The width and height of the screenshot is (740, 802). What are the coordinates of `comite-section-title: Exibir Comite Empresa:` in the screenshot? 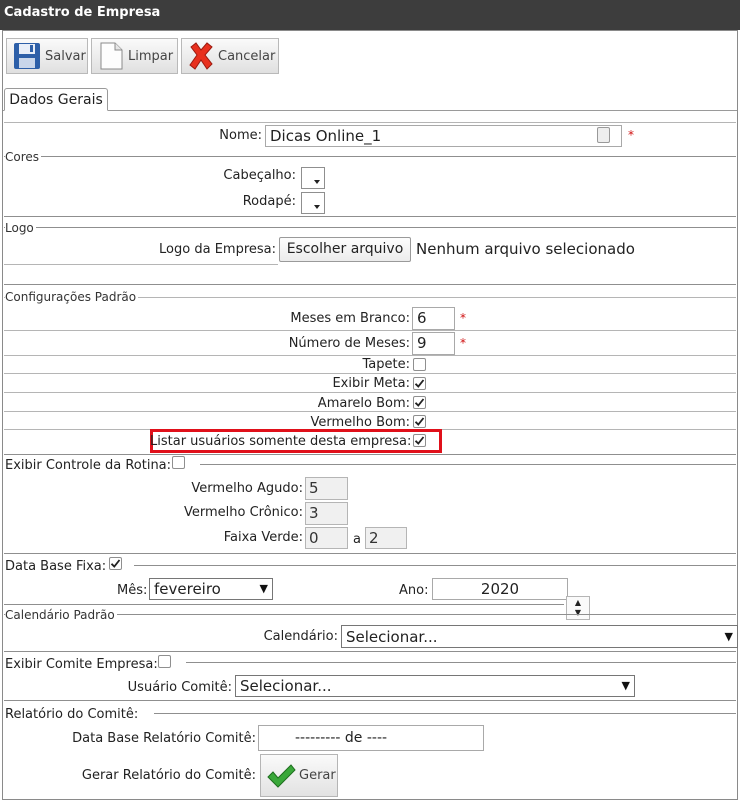 It's located at (81, 664).